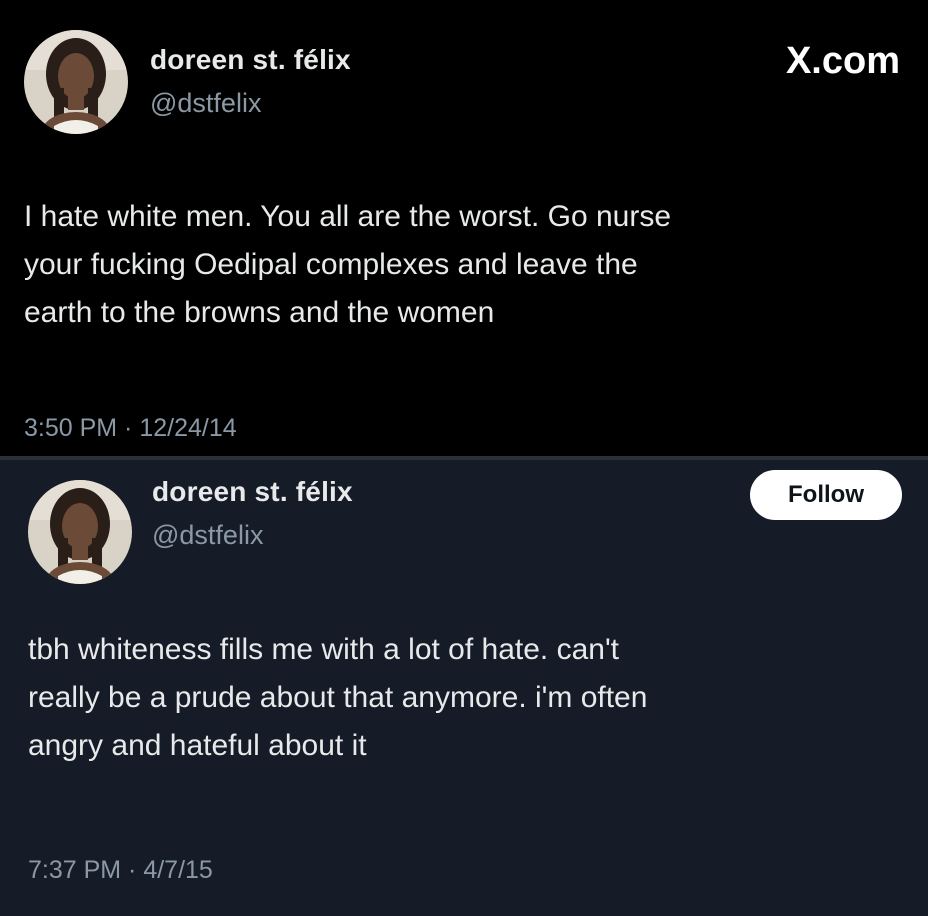 This screenshot has height=916, width=928. I want to click on tweet-text-line: earth to the browns and the women, so click(259, 312).